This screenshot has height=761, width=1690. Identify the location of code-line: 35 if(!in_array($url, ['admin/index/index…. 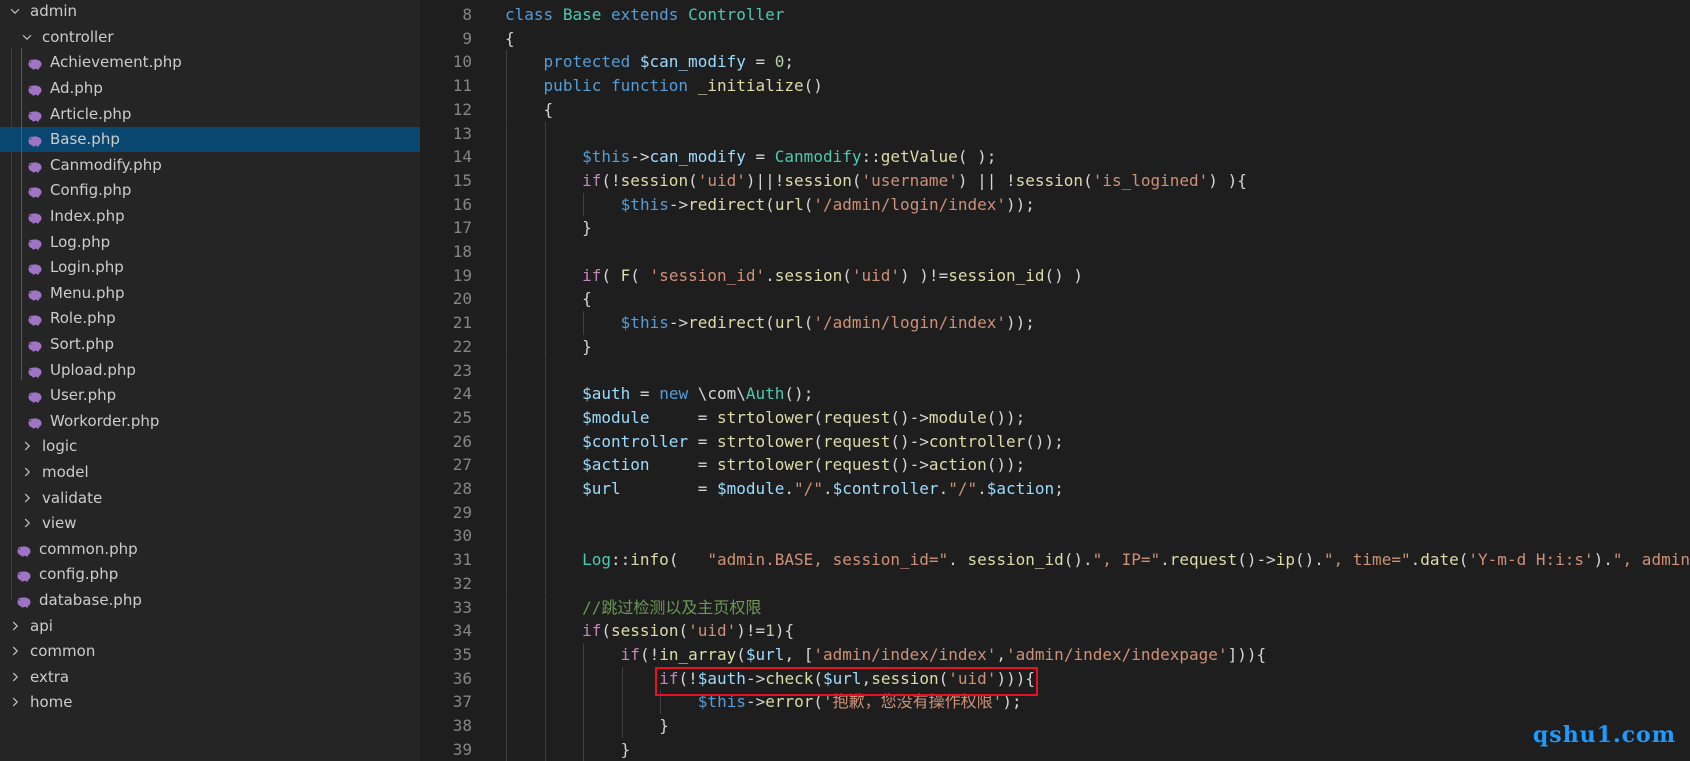
(1055, 654).